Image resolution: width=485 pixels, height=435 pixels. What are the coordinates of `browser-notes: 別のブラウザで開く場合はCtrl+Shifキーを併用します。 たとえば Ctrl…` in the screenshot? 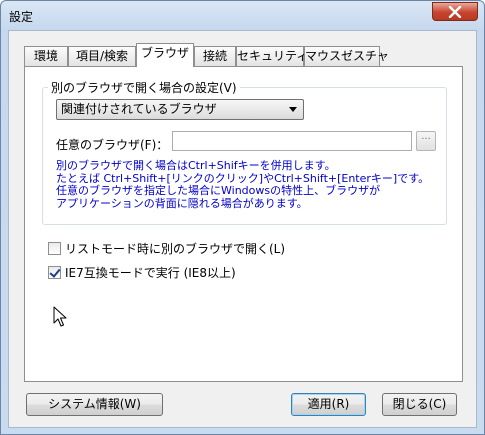 It's located at (251, 184).